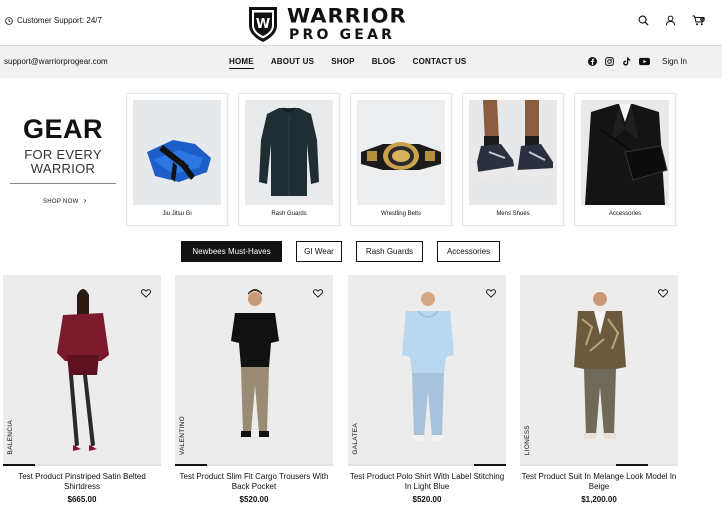 The height and width of the screenshot is (512, 722). What do you see at coordinates (177, 214) in the screenshot?
I see `category-label: Jiu Jitsu Gi` at bounding box center [177, 214].